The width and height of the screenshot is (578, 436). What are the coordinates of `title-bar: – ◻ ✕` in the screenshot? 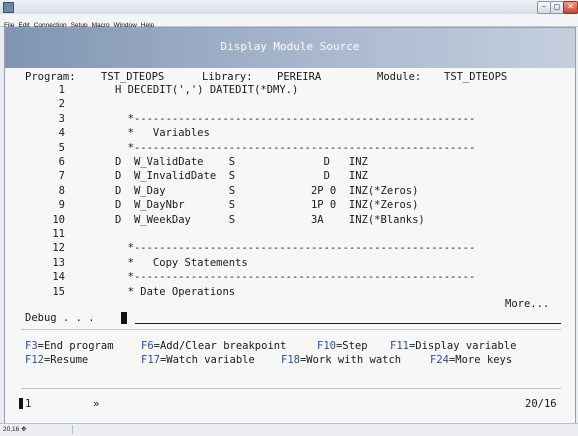 It's located at (289, 7).